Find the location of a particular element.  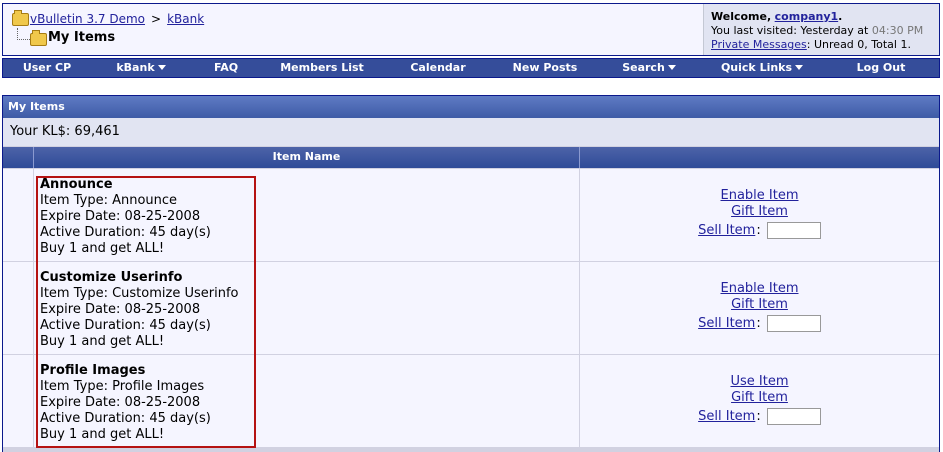

kl-balance: Your KL$: 69,461 is located at coordinates (471, 132).